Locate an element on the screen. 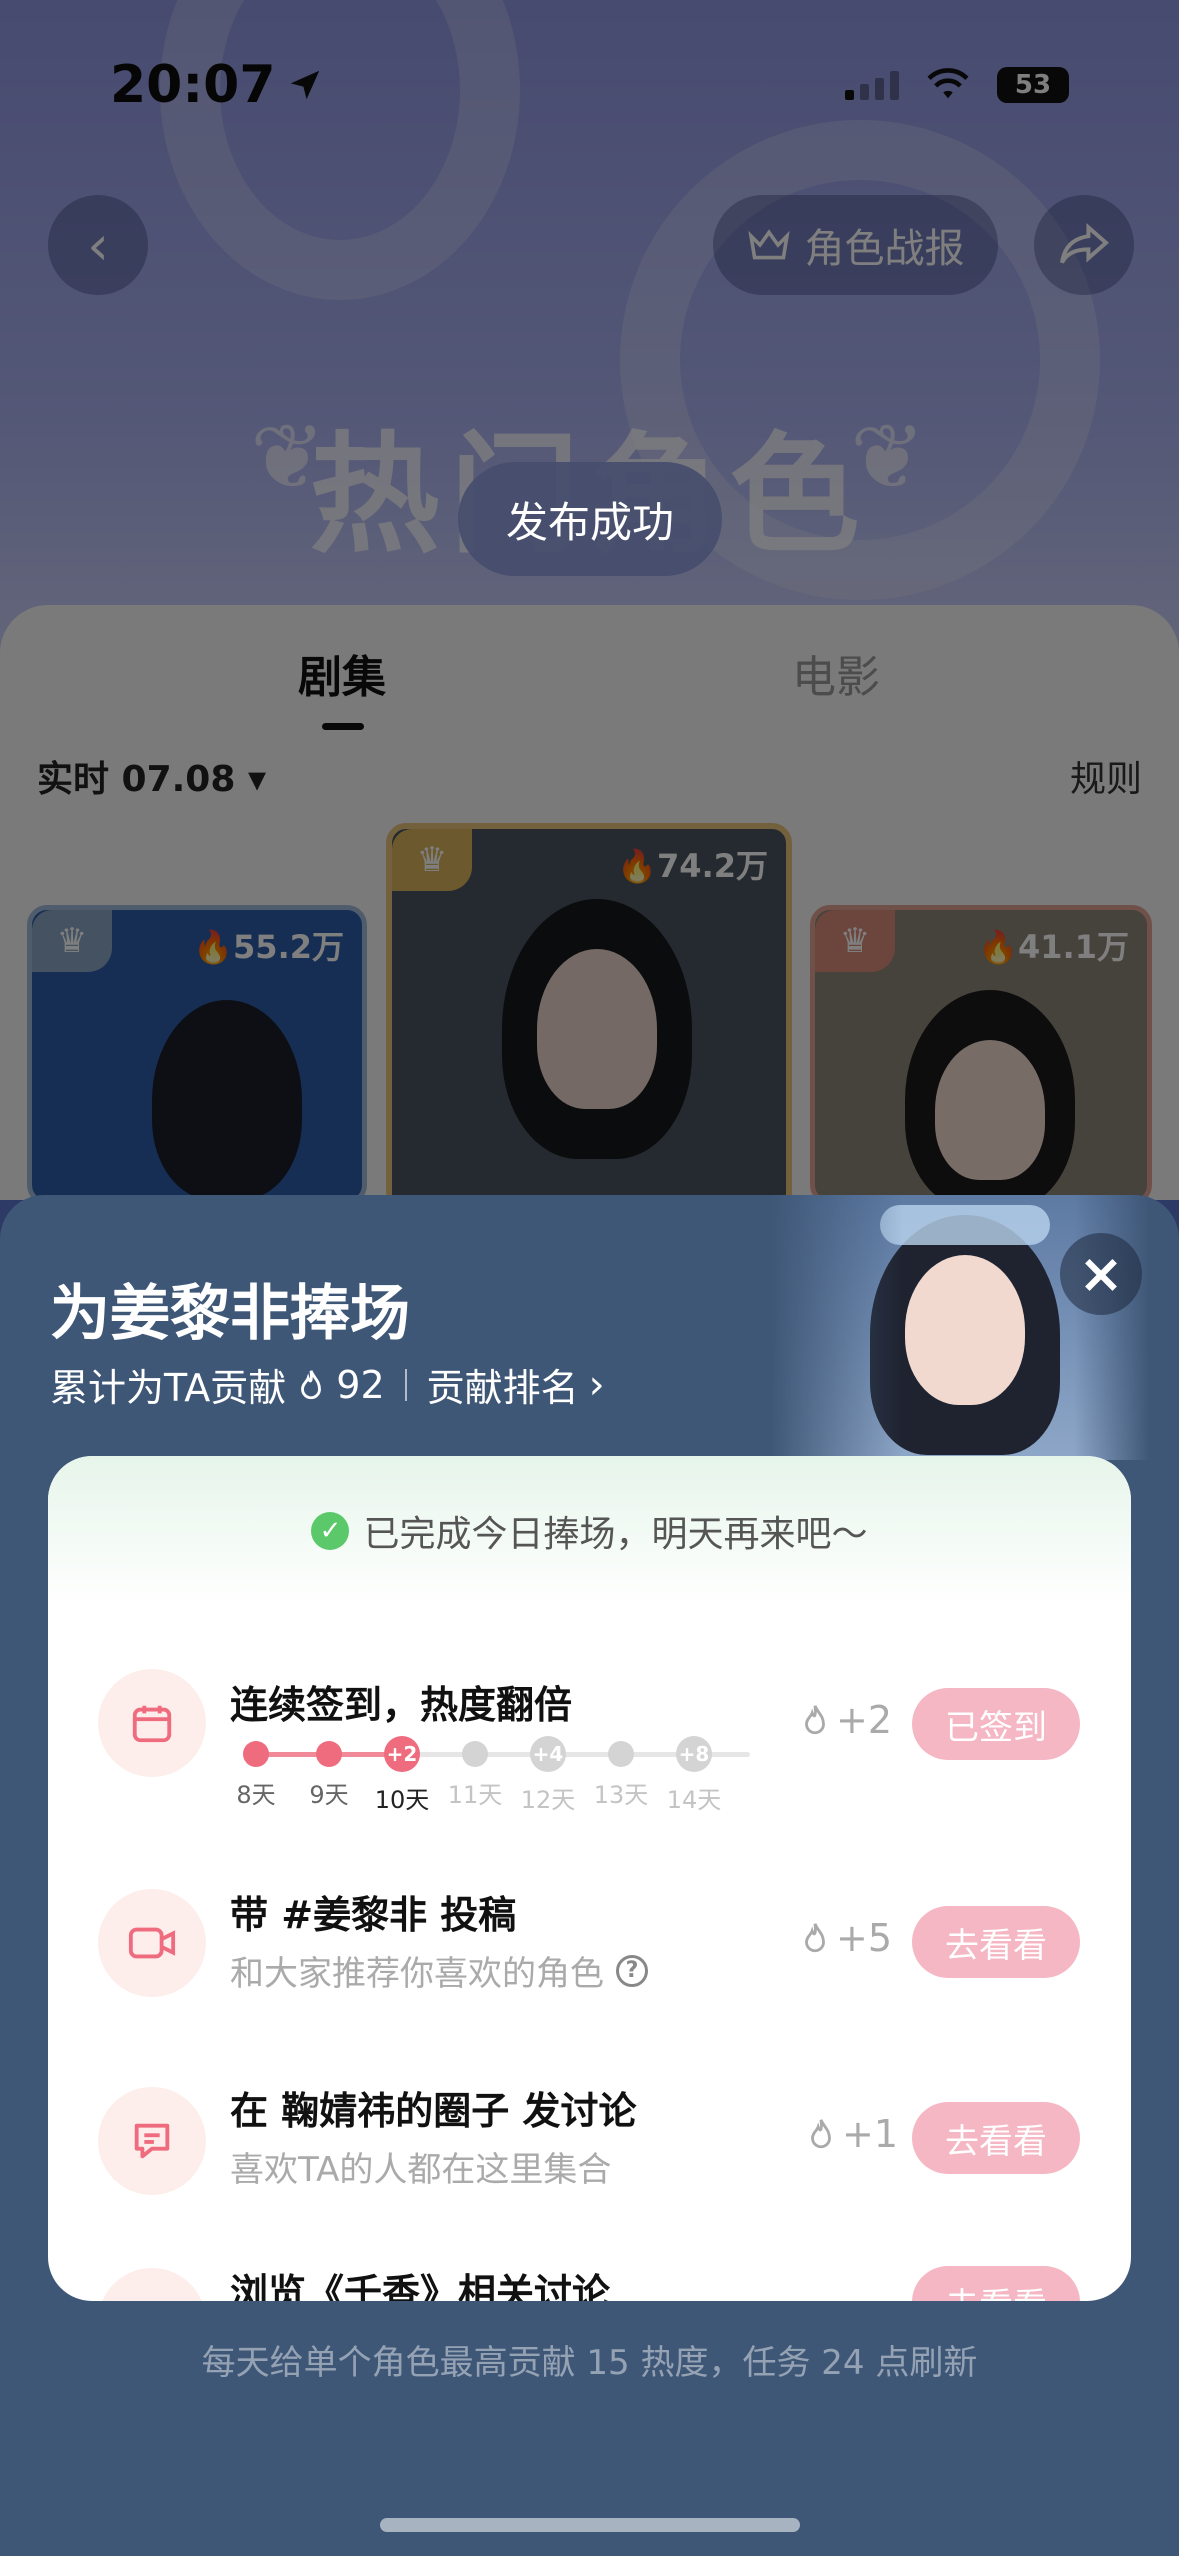 The height and width of the screenshot is (2556, 1179). contribution-rank-link: 贡献排名 is located at coordinates (503, 1384).